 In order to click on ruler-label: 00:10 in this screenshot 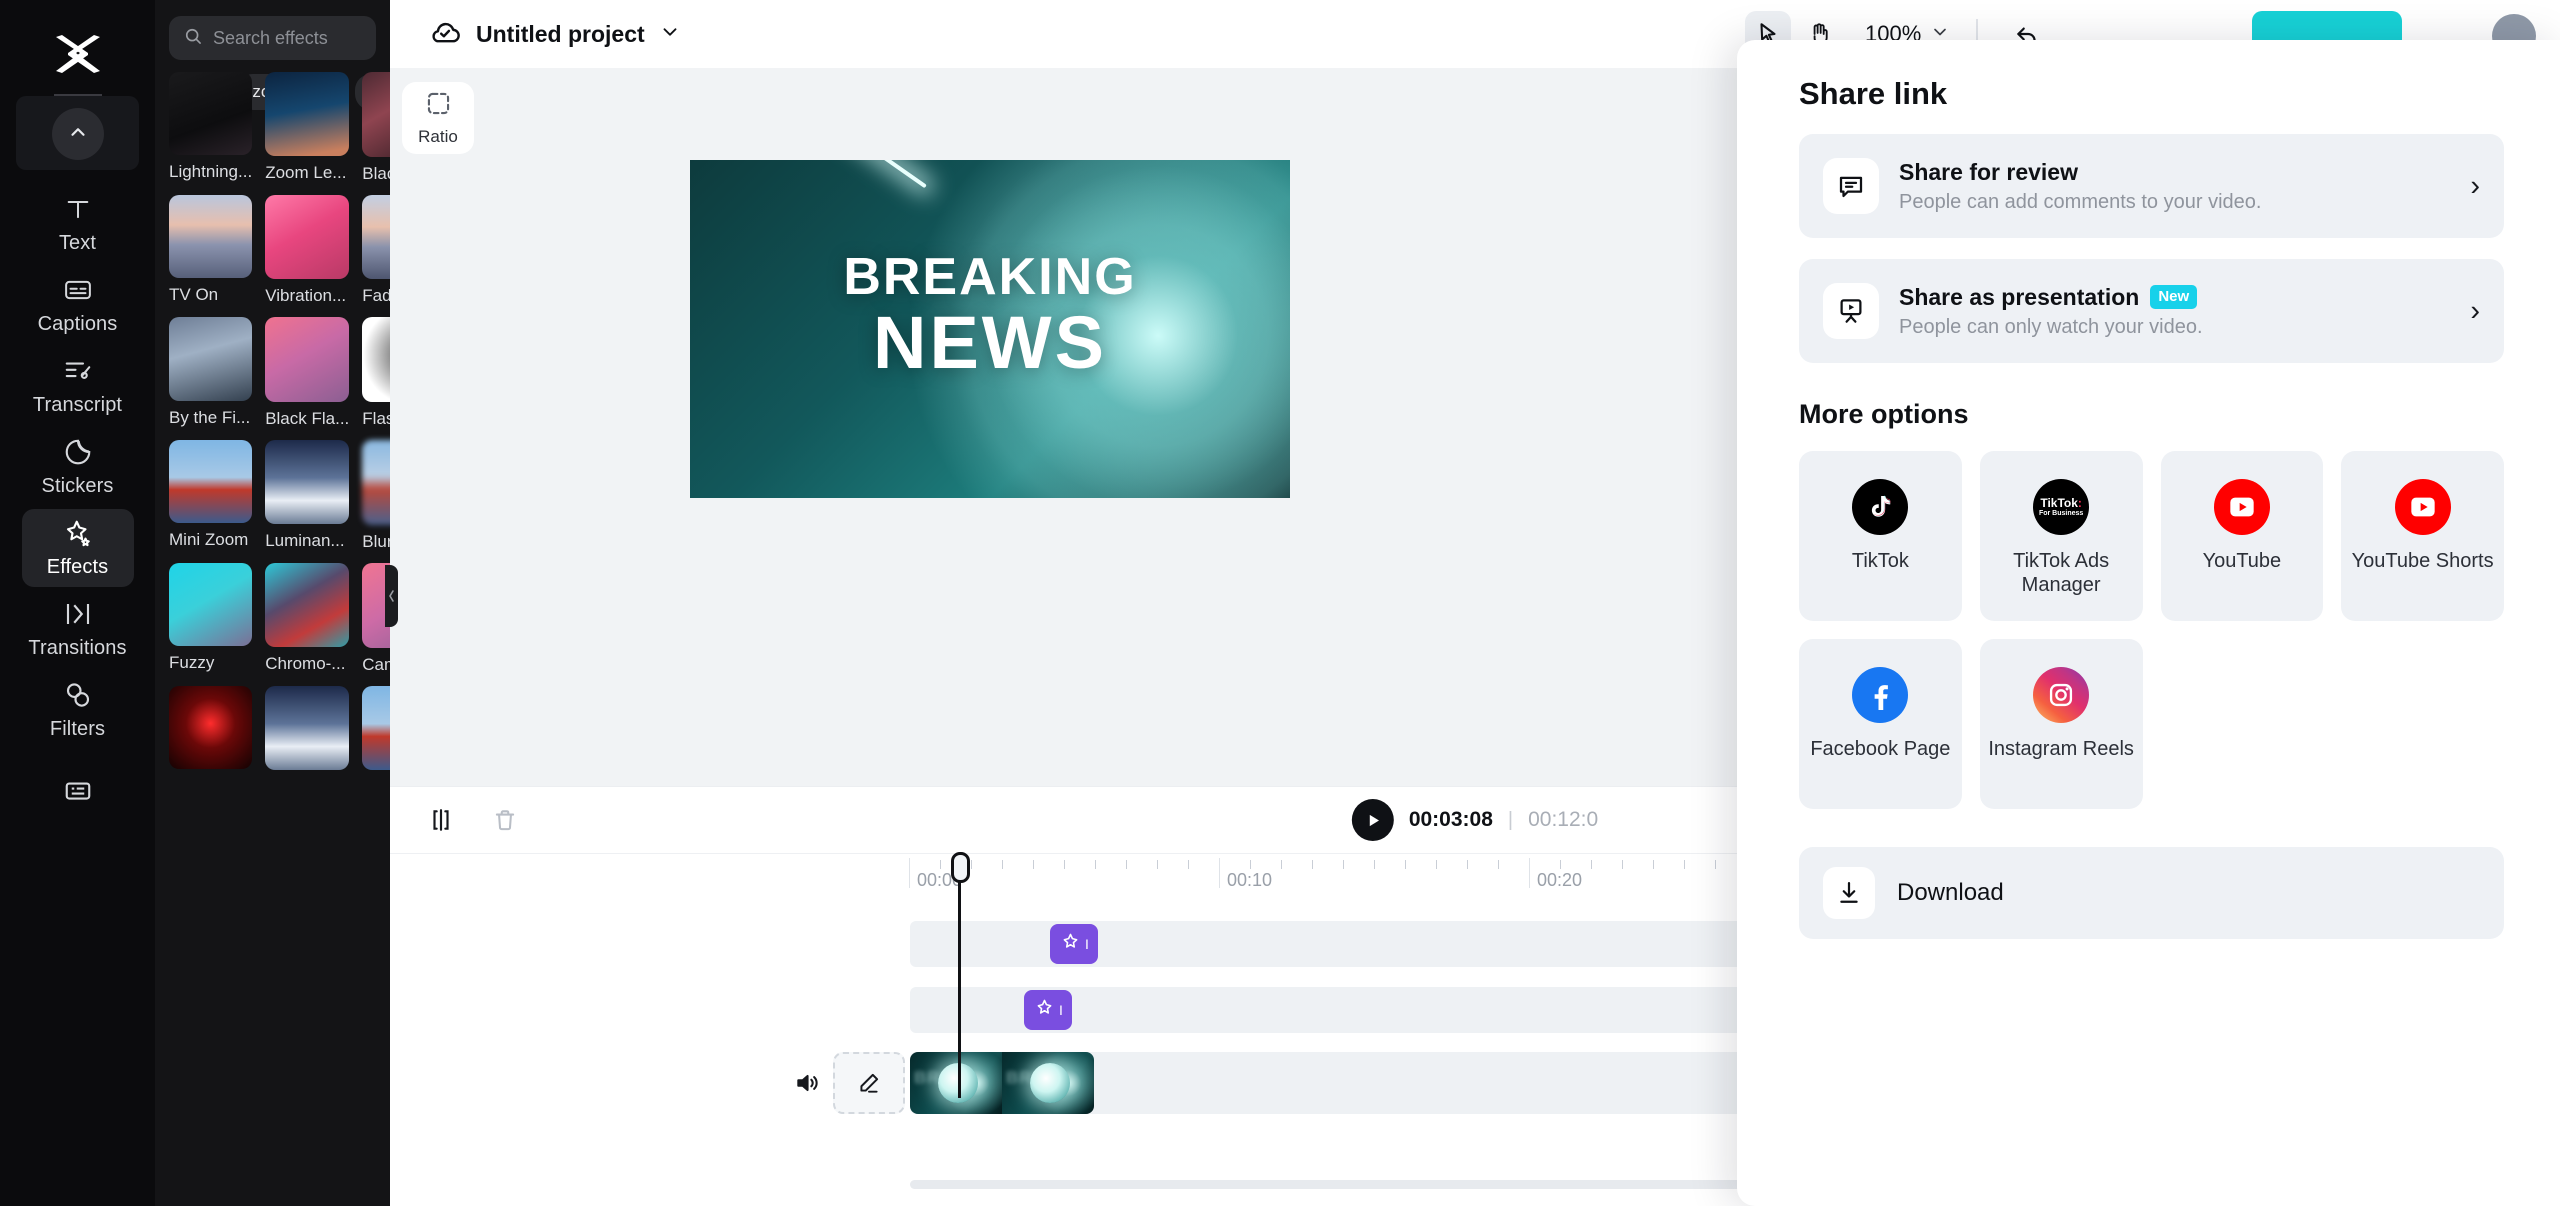, I will do `click(1250, 880)`.